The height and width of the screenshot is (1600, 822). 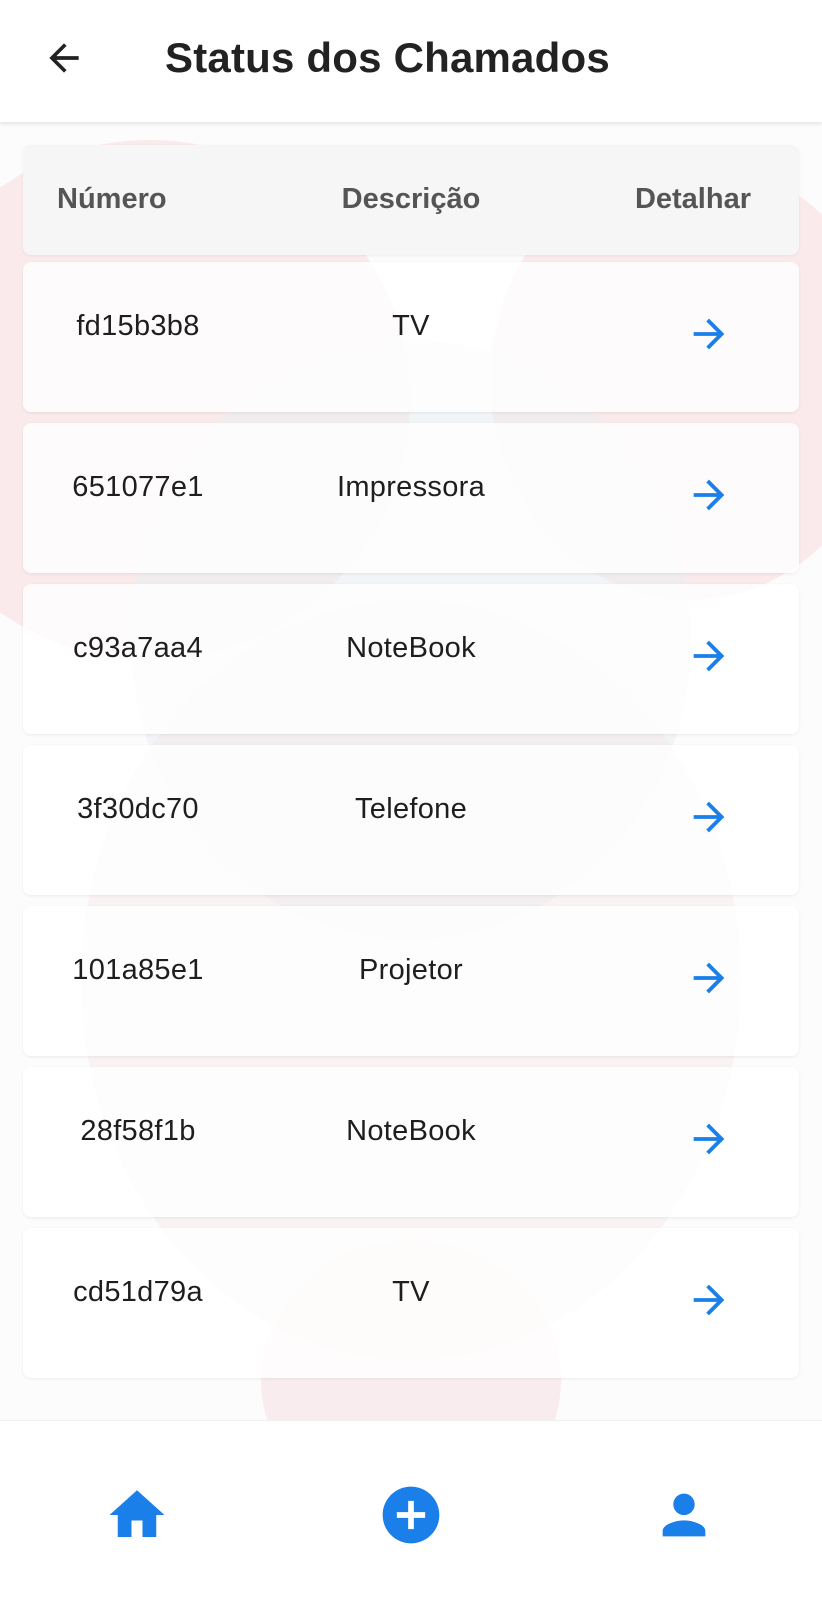 I want to click on ticket-number: 101a85e1, so click(x=138, y=970).